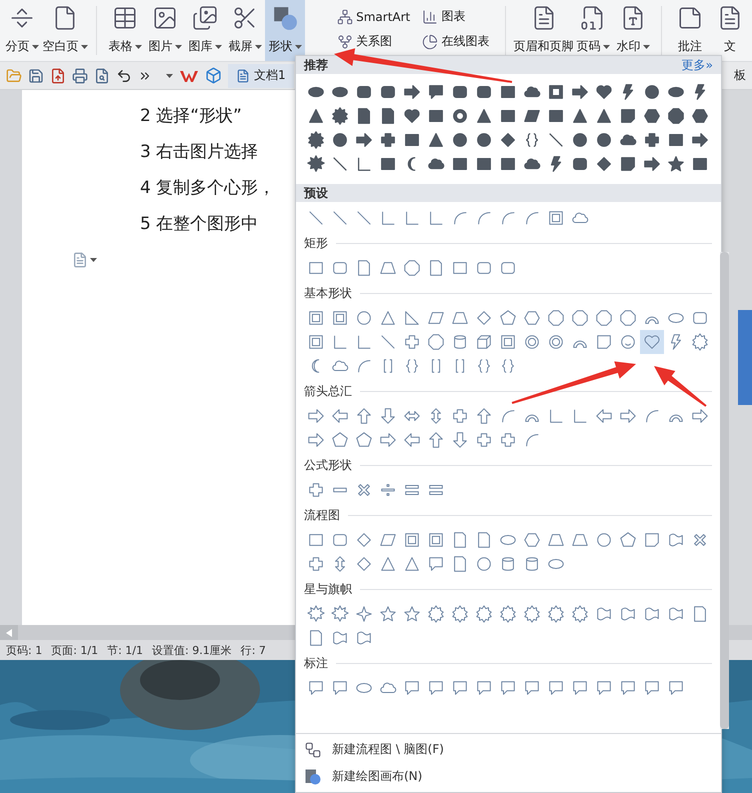 The width and height of the screenshot is (752, 793). Describe the element at coordinates (199, 224) in the screenshot. I see `document-text-line: 5 在整个图形中` at that location.